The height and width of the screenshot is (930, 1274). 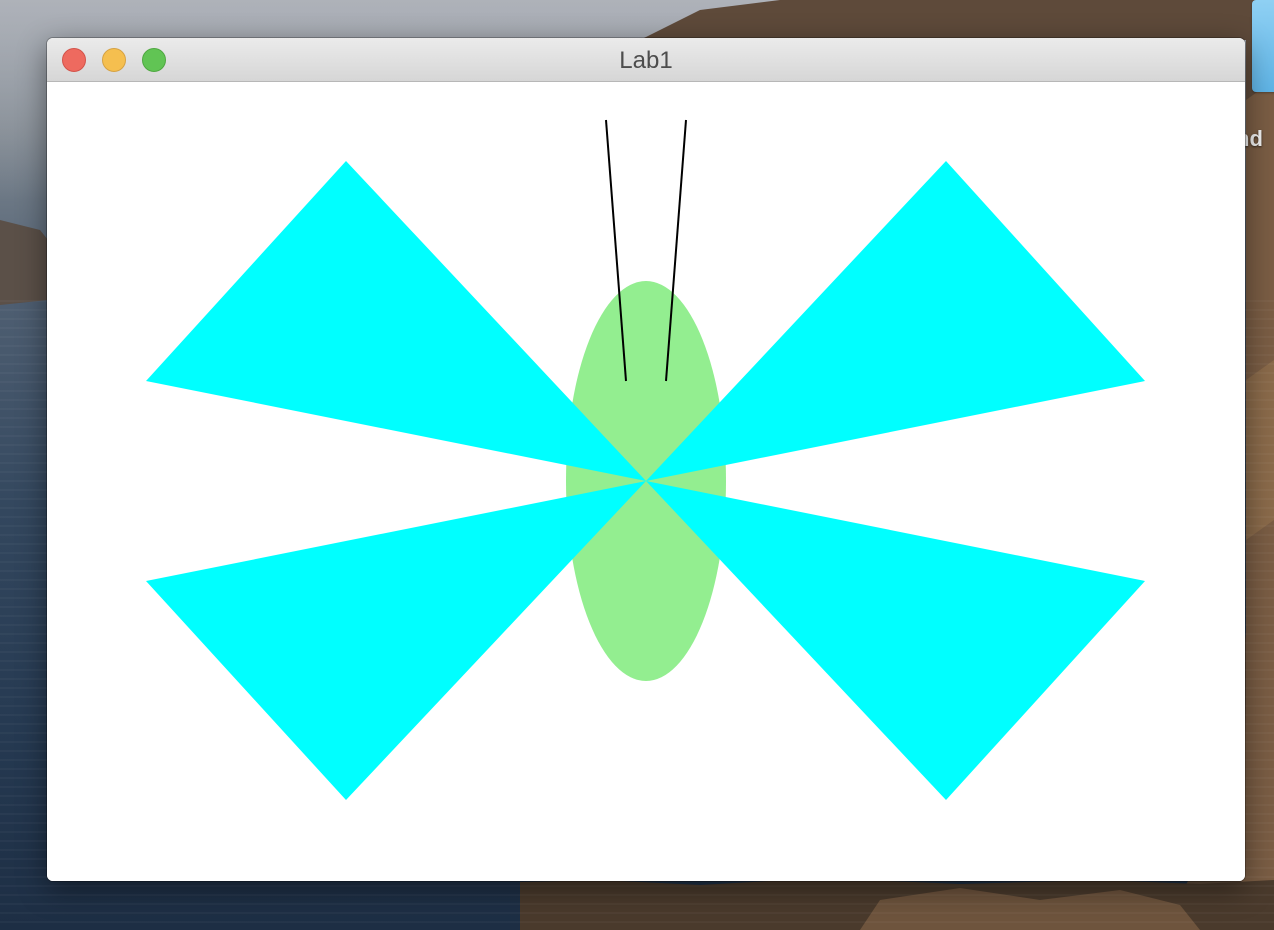 What do you see at coordinates (1263, 46) in the screenshot?
I see `desktop-folder-icon` at bounding box center [1263, 46].